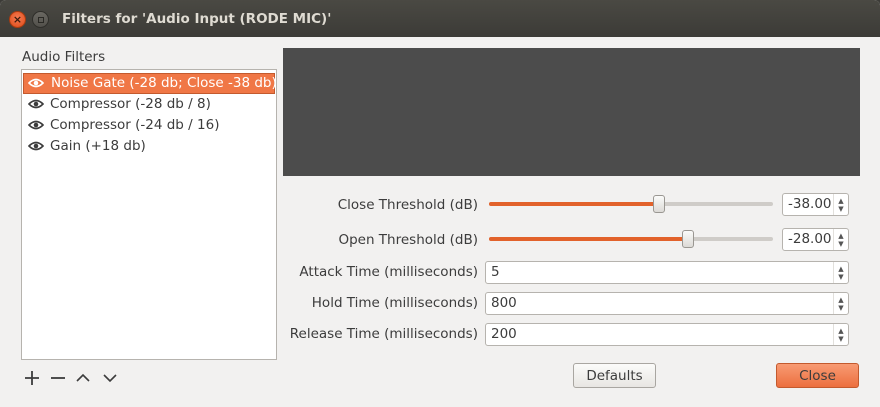 Image resolution: width=880 pixels, height=407 pixels. I want to click on close-threshold-slider-fill, so click(574, 204).